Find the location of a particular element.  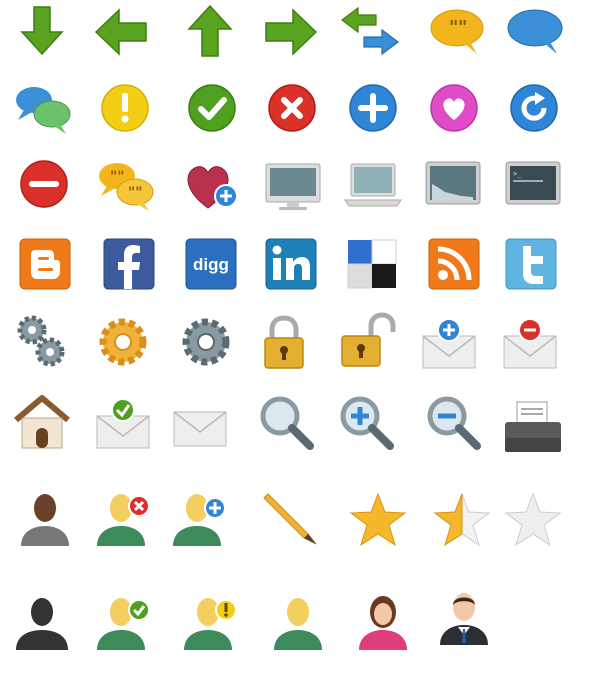

minus-icon is located at coordinates (44, 184).